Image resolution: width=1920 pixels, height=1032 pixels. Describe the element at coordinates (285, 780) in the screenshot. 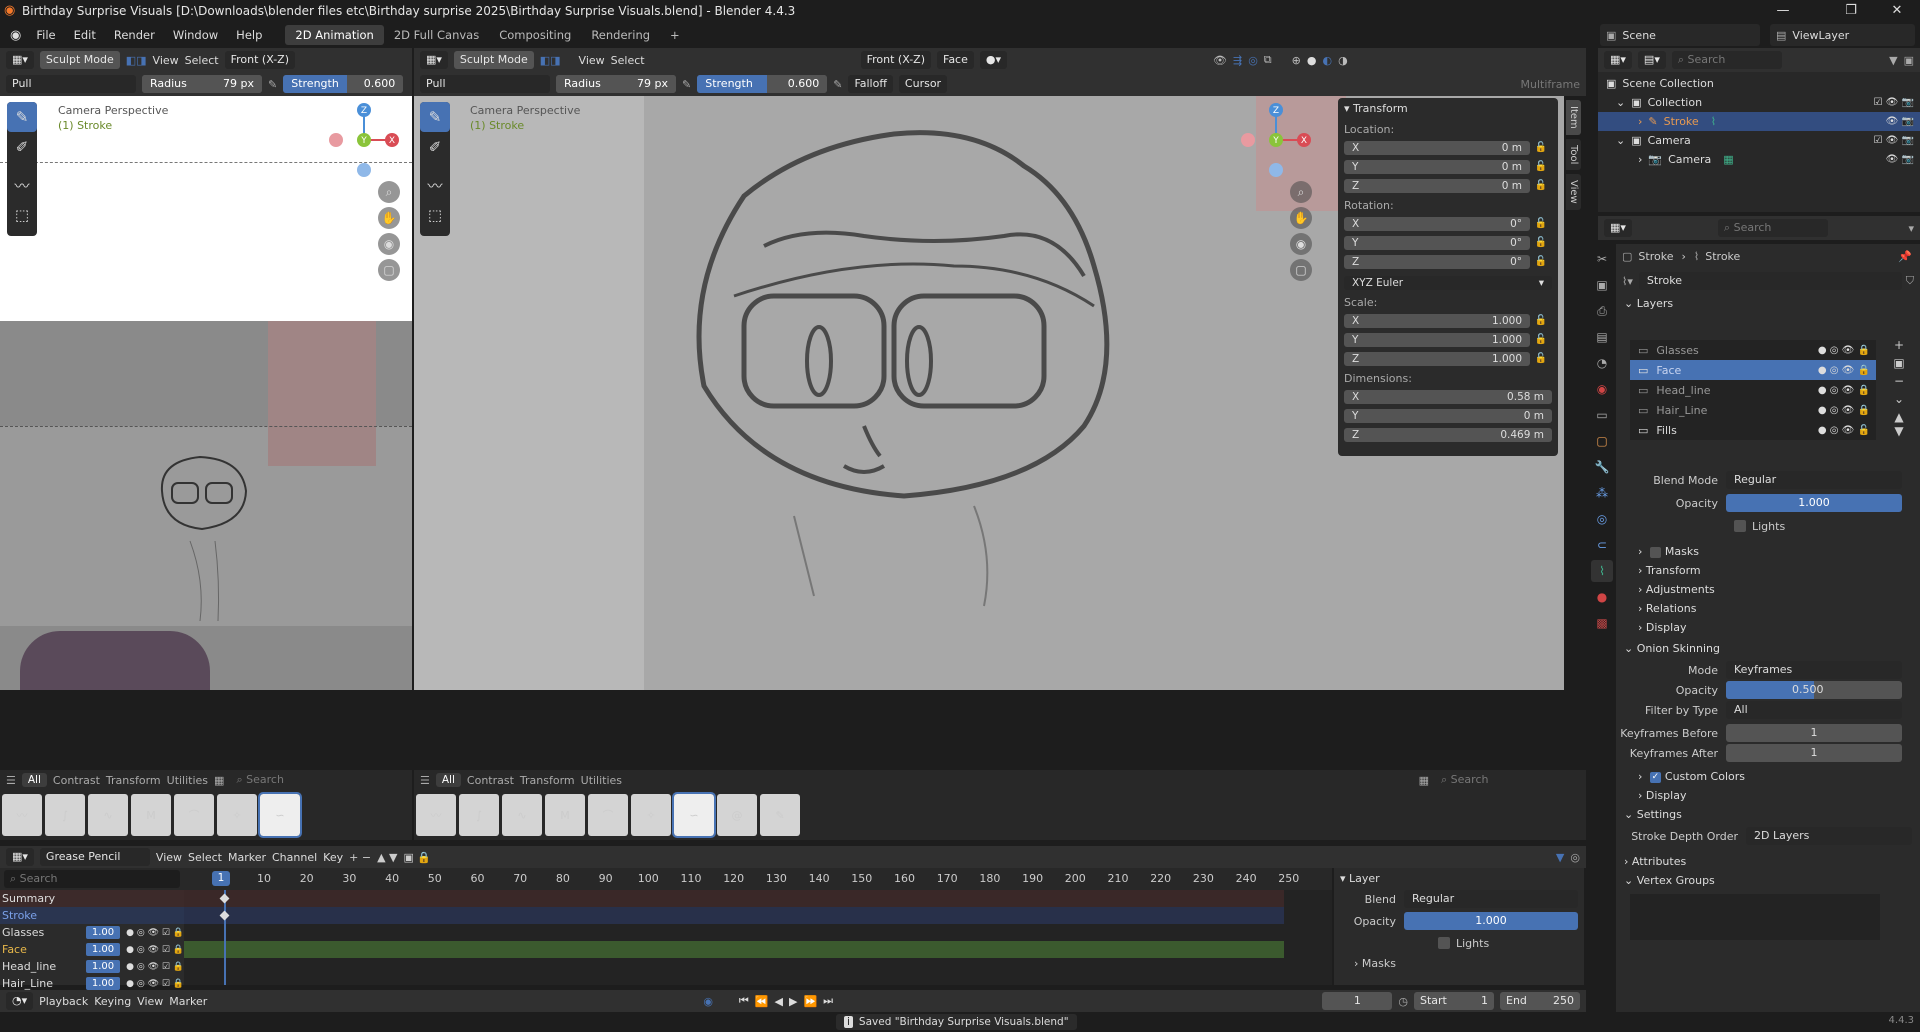

I see `left-shelf-search: ⌕ Search` at that location.